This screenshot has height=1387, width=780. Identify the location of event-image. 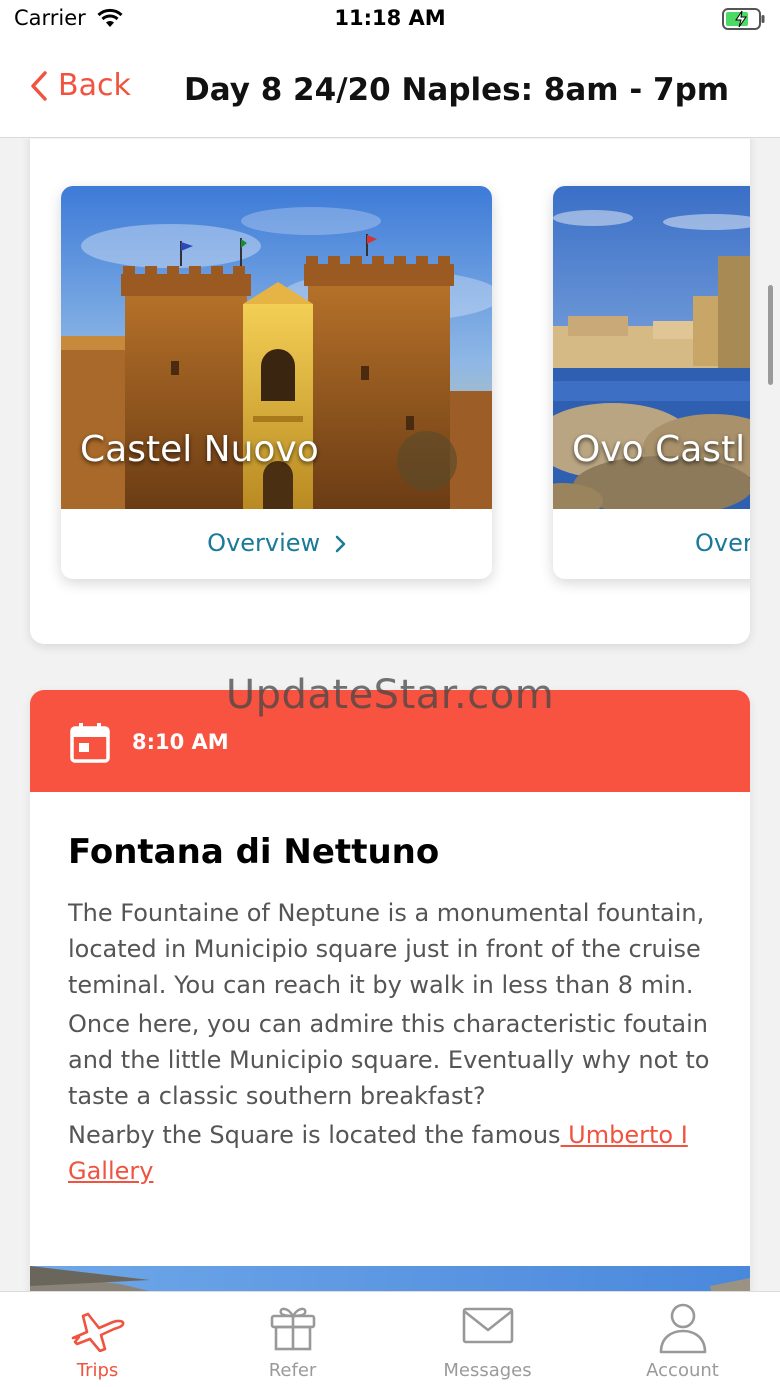
(390, 1278).